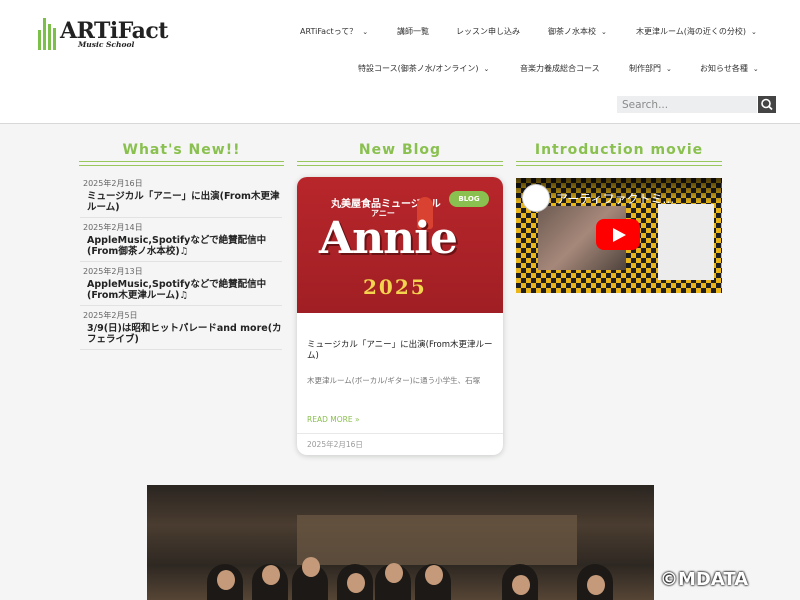 The height and width of the screenshot is (600, 800). I want to click on watermark: ©MDATA, so click(704, 579).